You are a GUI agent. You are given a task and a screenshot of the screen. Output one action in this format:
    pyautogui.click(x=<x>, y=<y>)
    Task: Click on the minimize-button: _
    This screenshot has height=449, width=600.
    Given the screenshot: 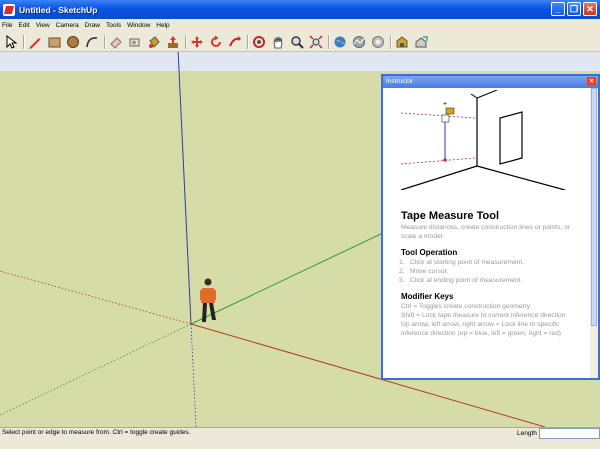 What is the action you would take?
    pyautogui.click(x=558, y=9)
    